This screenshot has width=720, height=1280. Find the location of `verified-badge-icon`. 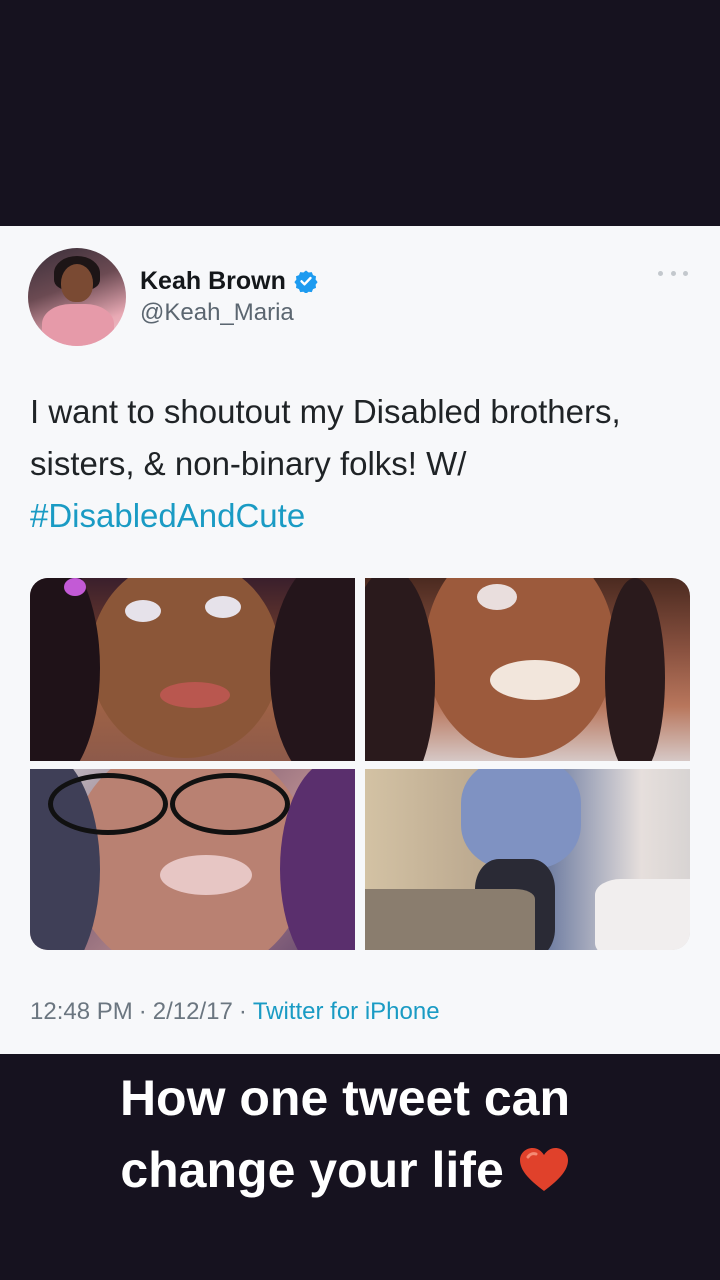

verified-badge-icon is located at coordinates (306, 281).